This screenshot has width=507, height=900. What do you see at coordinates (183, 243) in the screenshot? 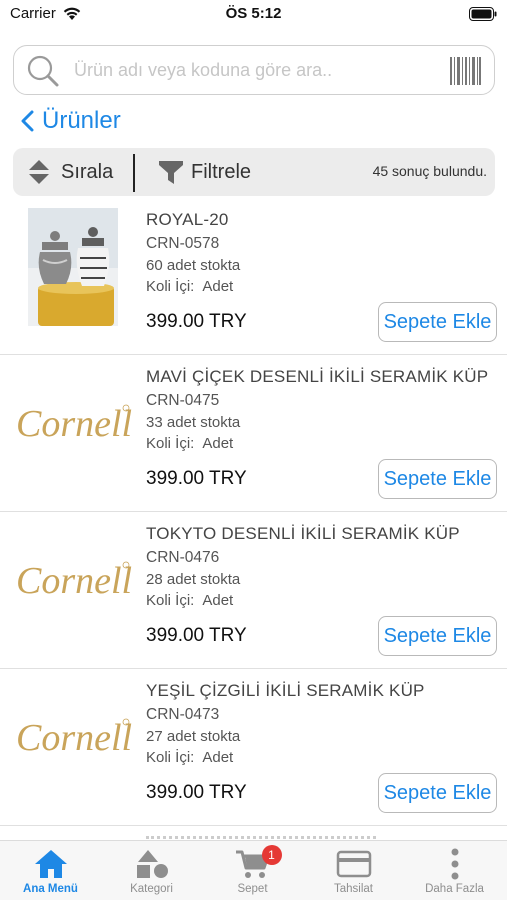
I see `product-code: CRN-0578` at bounding box center [183, 243].